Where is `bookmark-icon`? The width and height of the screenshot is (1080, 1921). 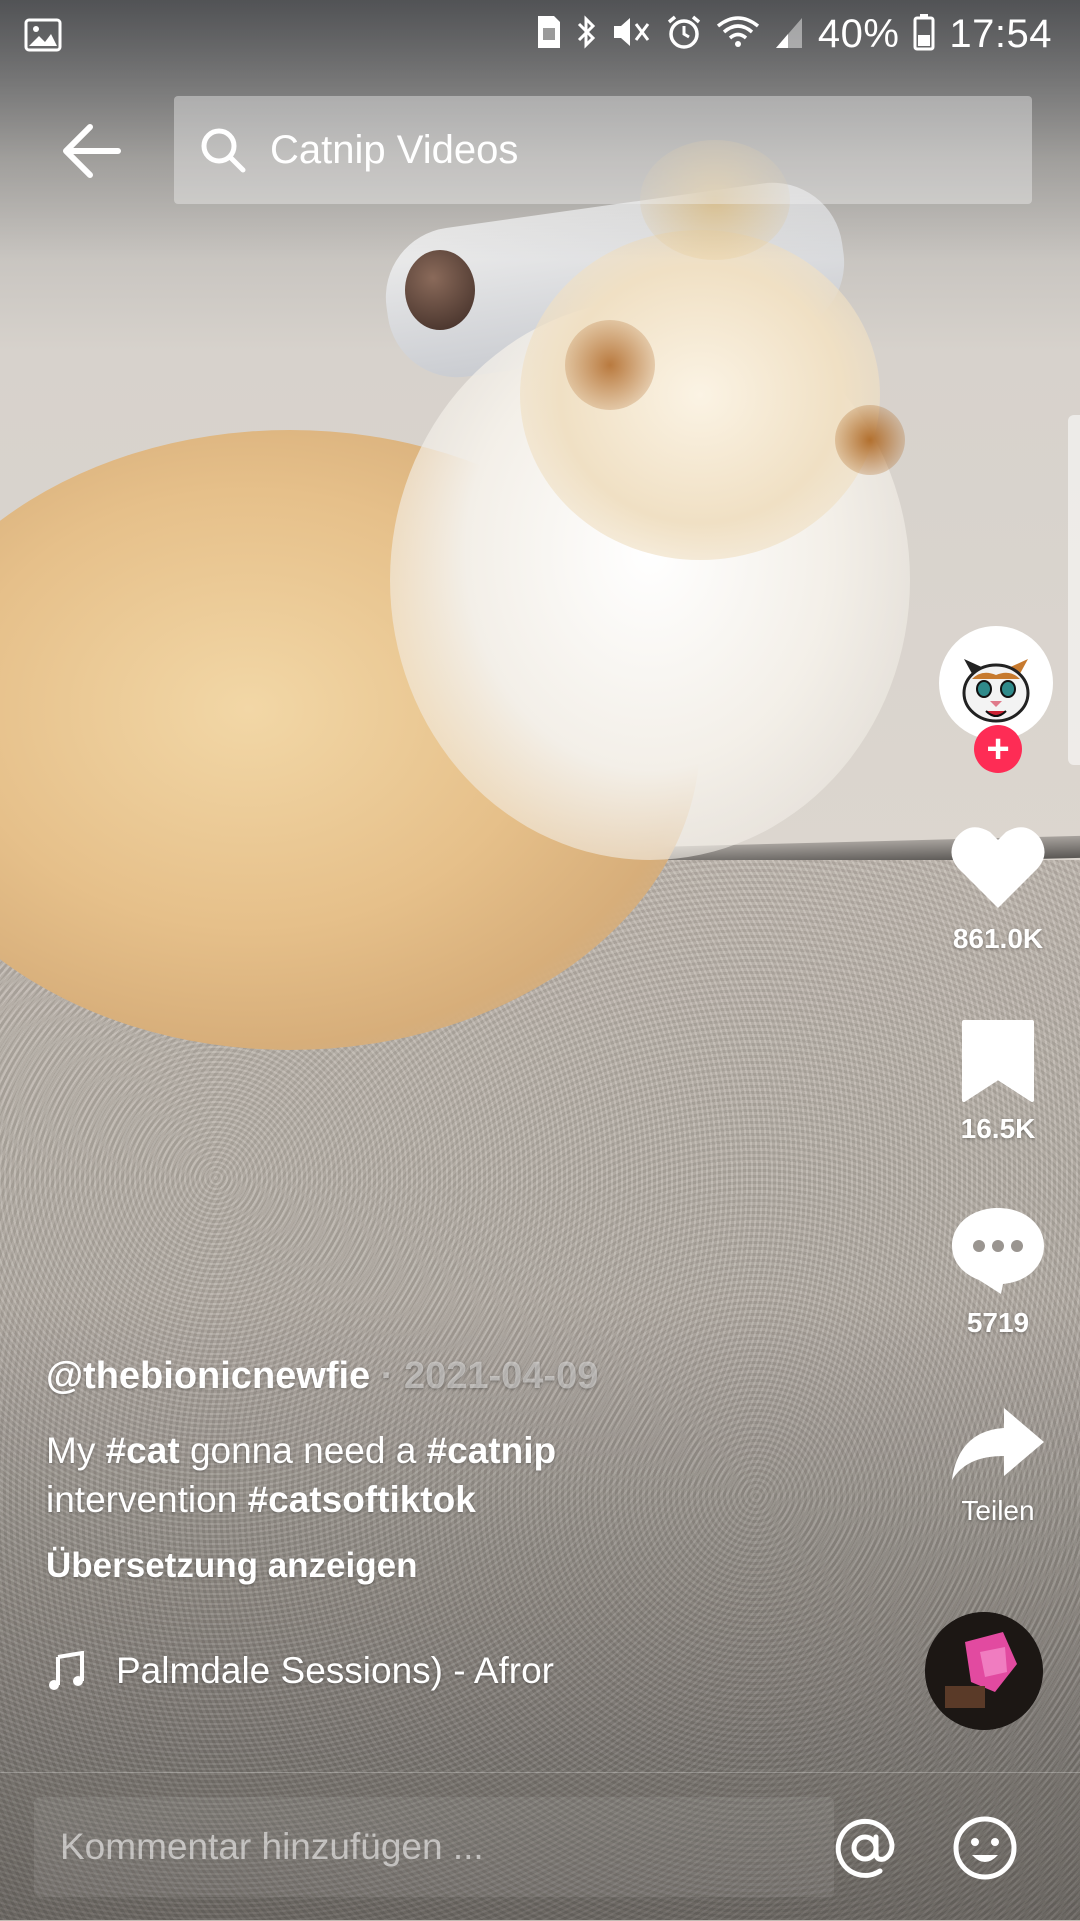
bookmark-icon is located at coordinates (998, 1061).